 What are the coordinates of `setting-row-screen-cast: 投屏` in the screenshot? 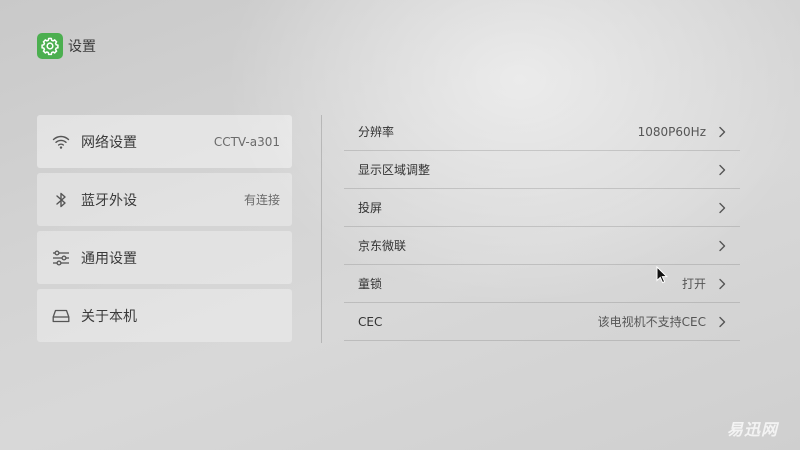 It's located at (542, 208).